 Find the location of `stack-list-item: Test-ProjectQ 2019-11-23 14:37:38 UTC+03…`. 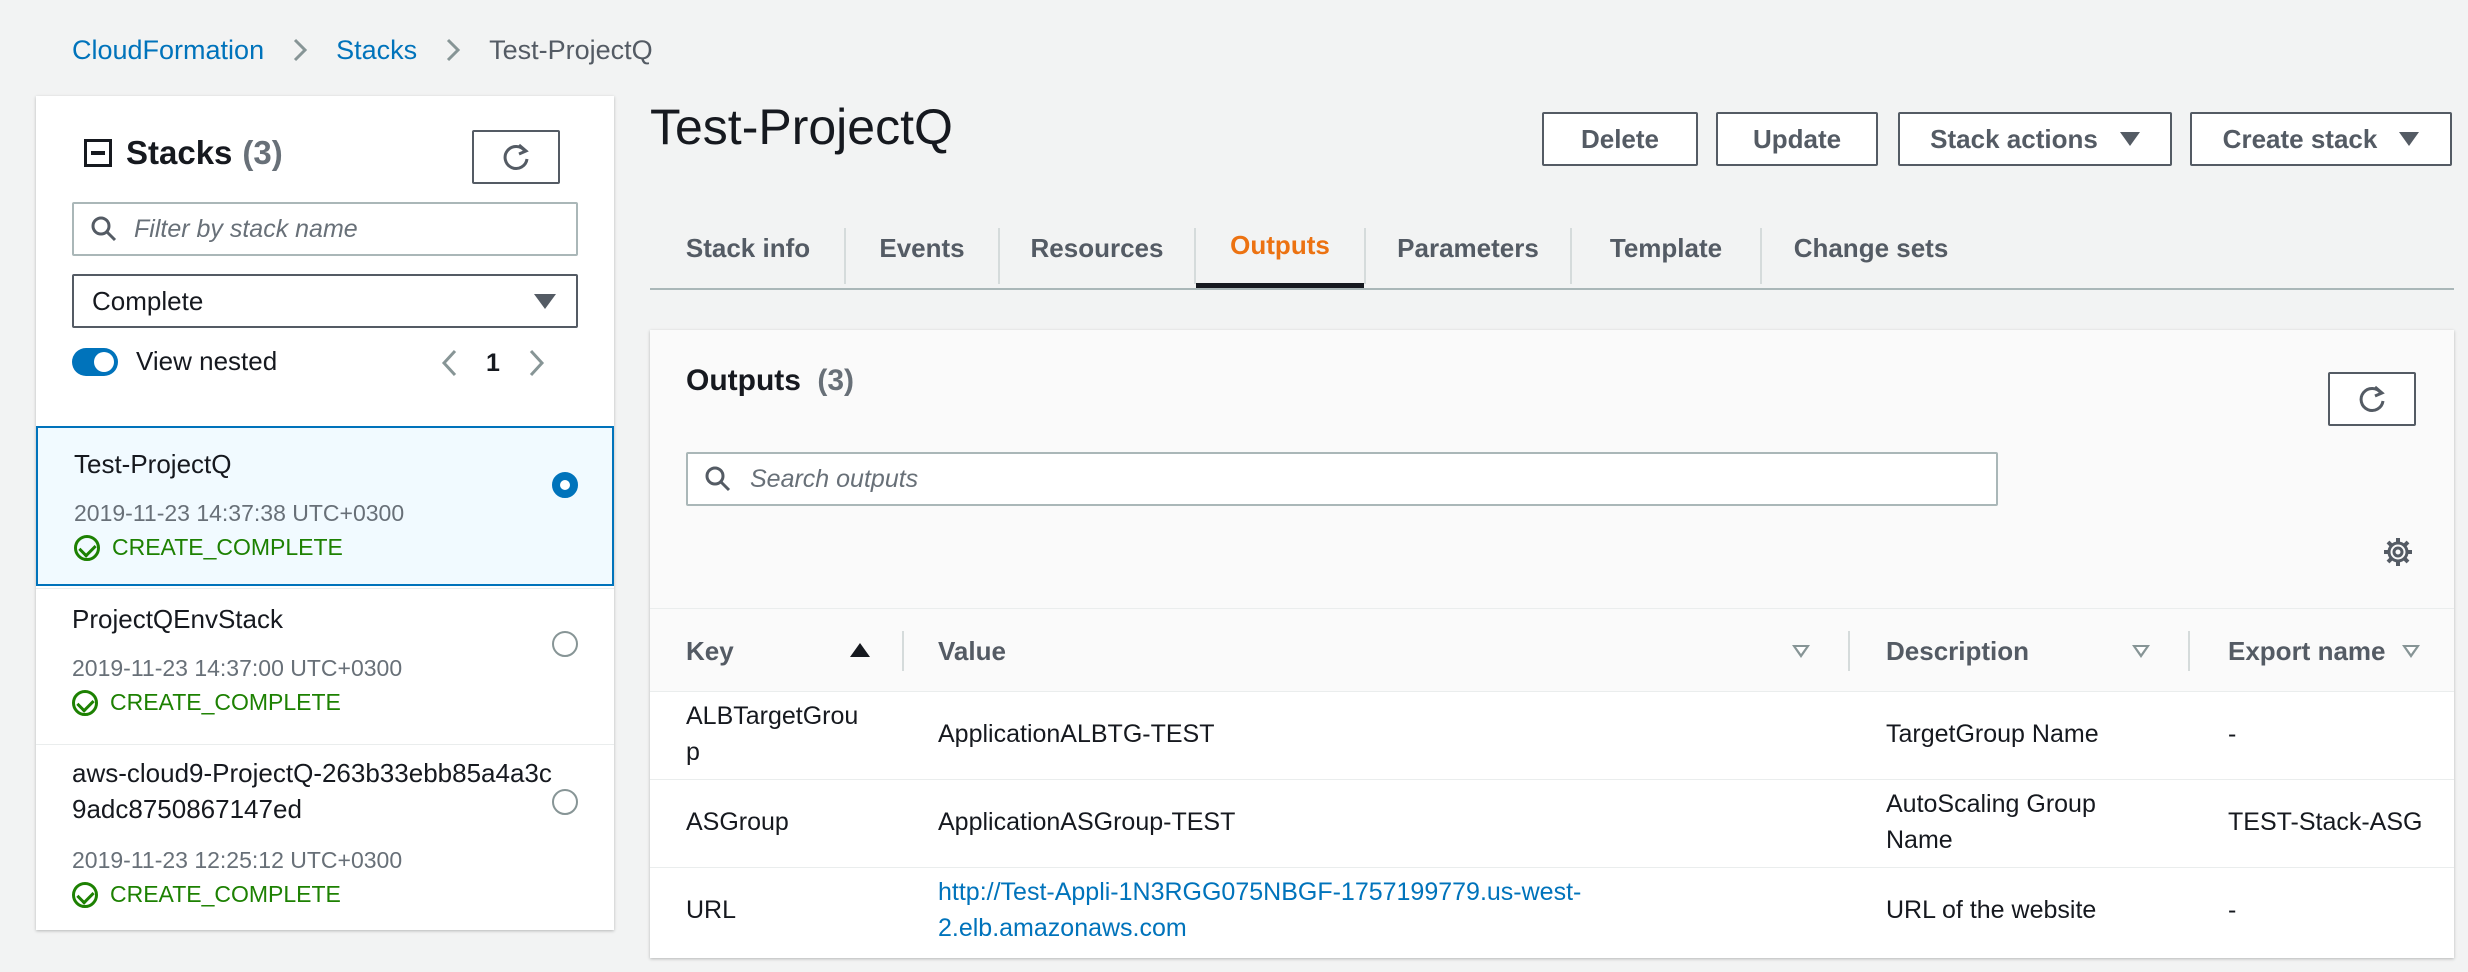

stack-list-item: Test-ProjectQ 2019-11-23 14:37:38 UTC+03… is located at coordinates (325, 506).